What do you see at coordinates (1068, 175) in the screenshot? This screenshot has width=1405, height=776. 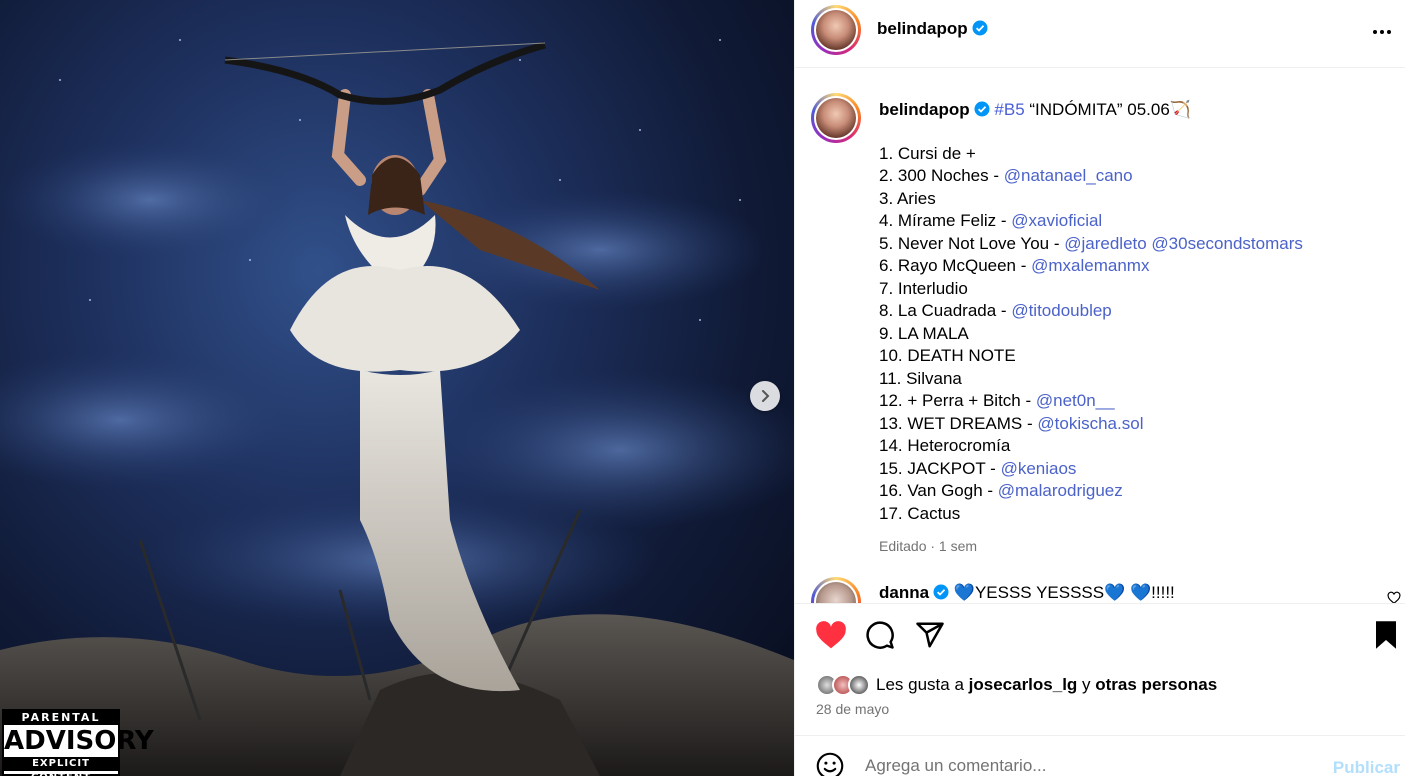 I see `mention-link: @natanael_cano` at bounding box center [1068, 175].